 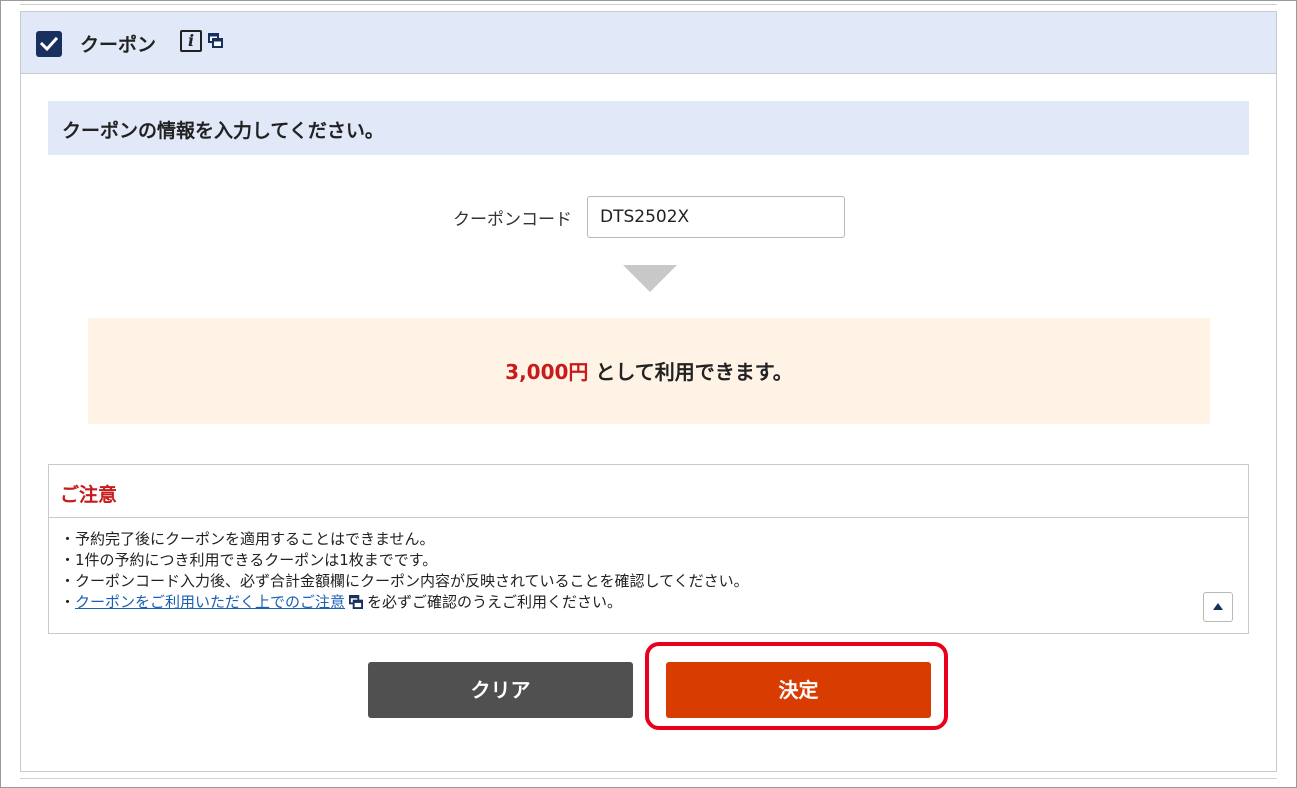 I want to click on panel-title: クーポン, so click(x=118, y=45).